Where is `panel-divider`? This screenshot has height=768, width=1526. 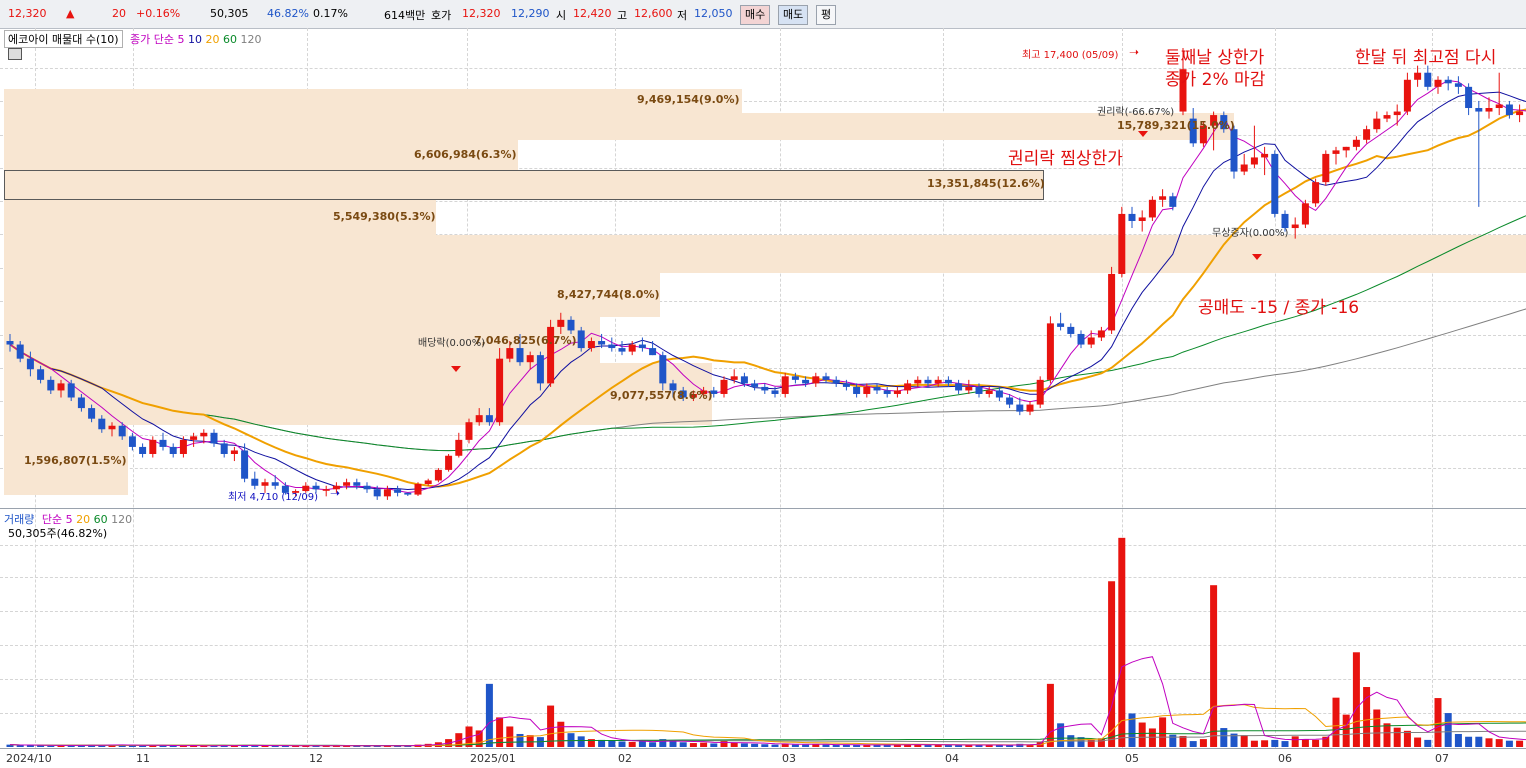 panel-divider is located at coordinates (763, 508).